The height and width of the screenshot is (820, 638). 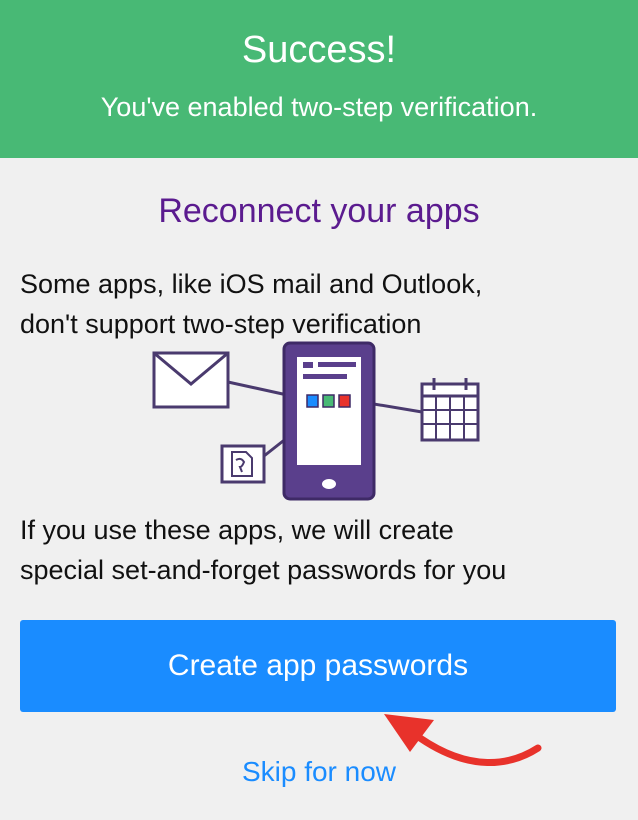 What do you see at coordinates (450, 410) in the screenshot?
I see `calendar-icon` at bounding box center [450, 410].